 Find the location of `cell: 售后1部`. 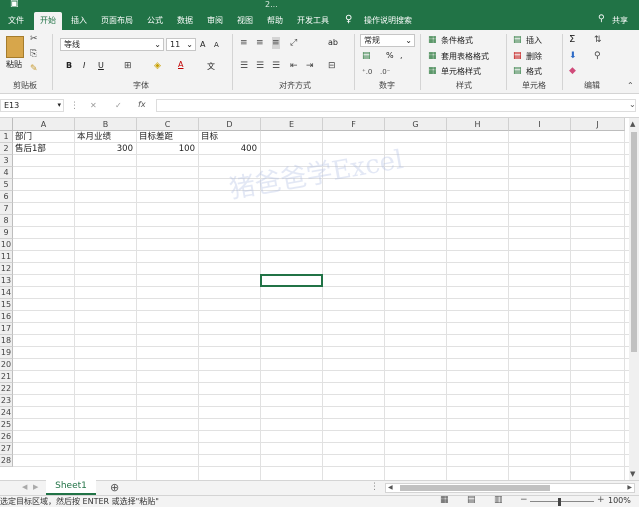

cell: 售后1部 is located at coordinates (44, 149).